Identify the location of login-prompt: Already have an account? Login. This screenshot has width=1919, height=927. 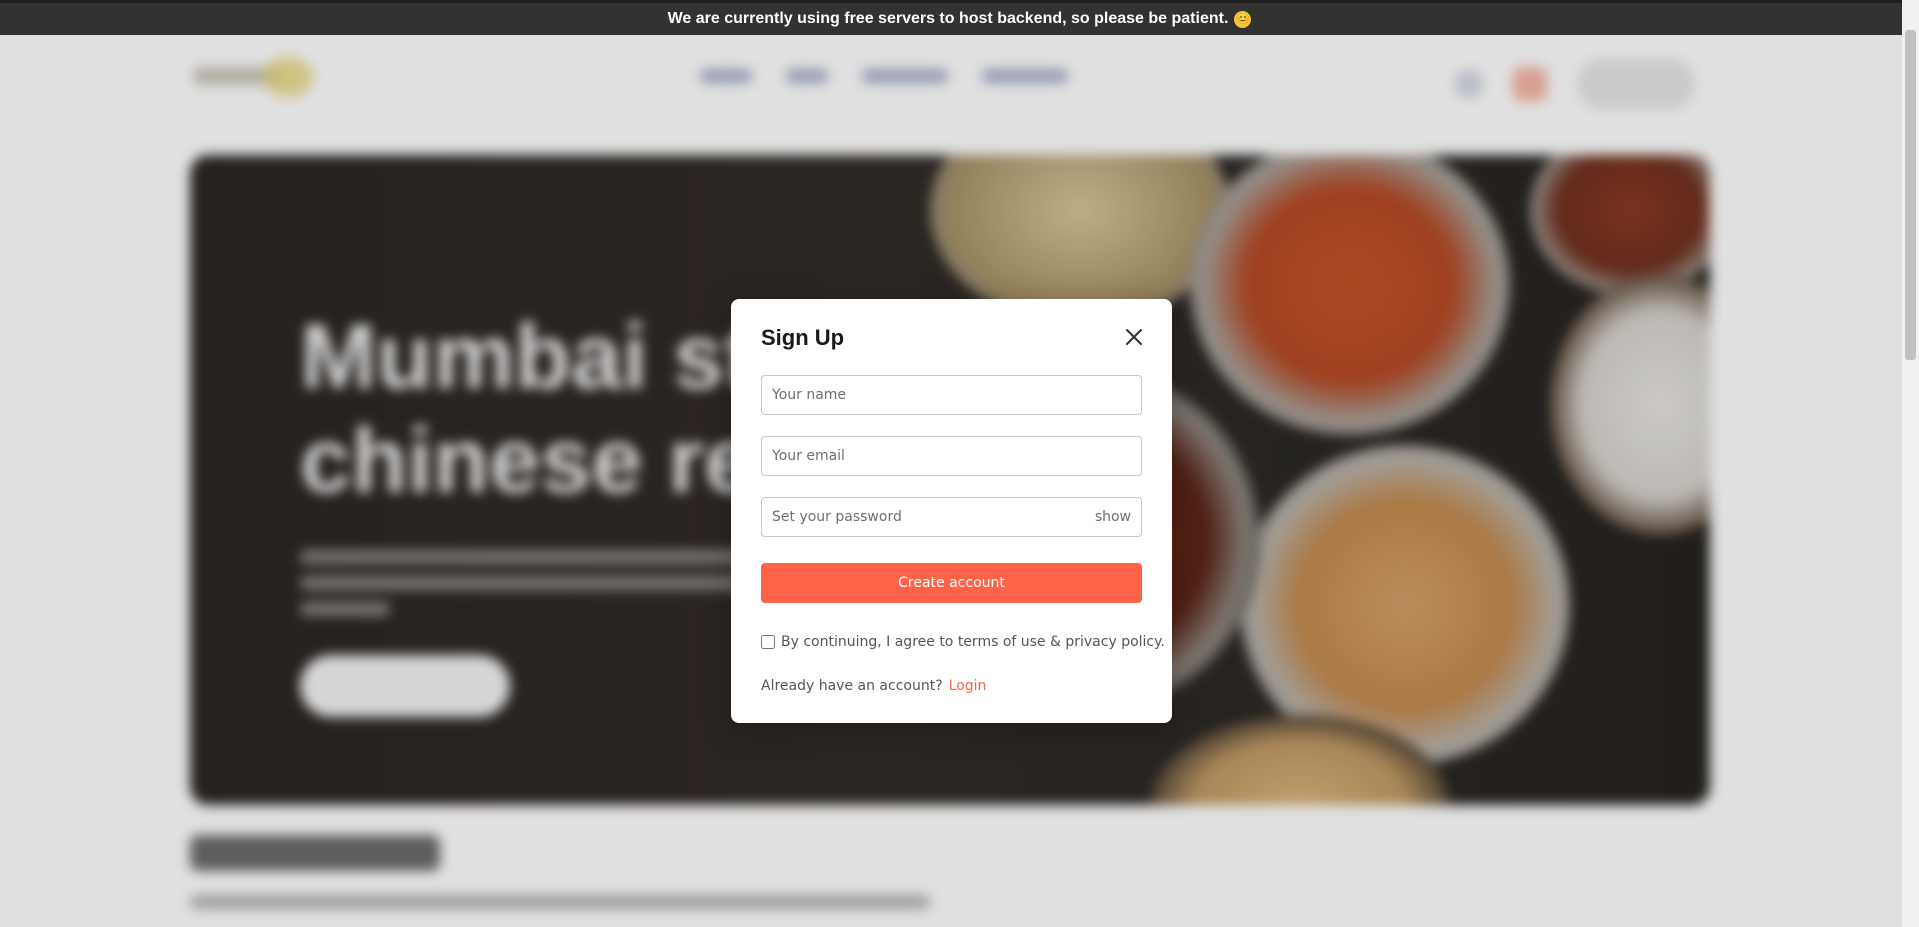
(873, 686).